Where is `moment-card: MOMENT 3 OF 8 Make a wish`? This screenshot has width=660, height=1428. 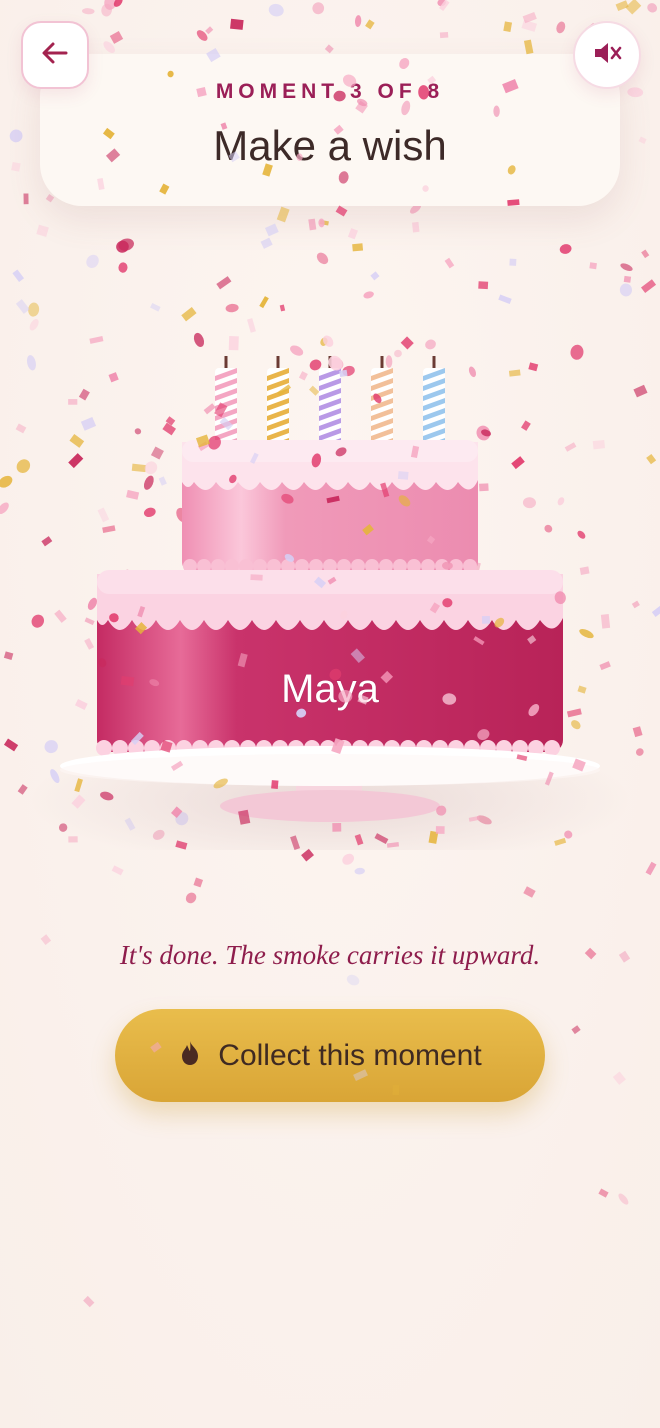 moment-card: MOMENT 3 OF 8 Make a wish is located at coordinates (330, 130).